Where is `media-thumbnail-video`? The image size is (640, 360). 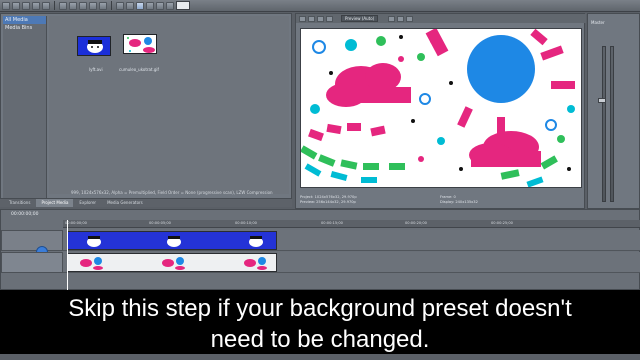 media-thumbnail-video is located at coordinates (94, 46).